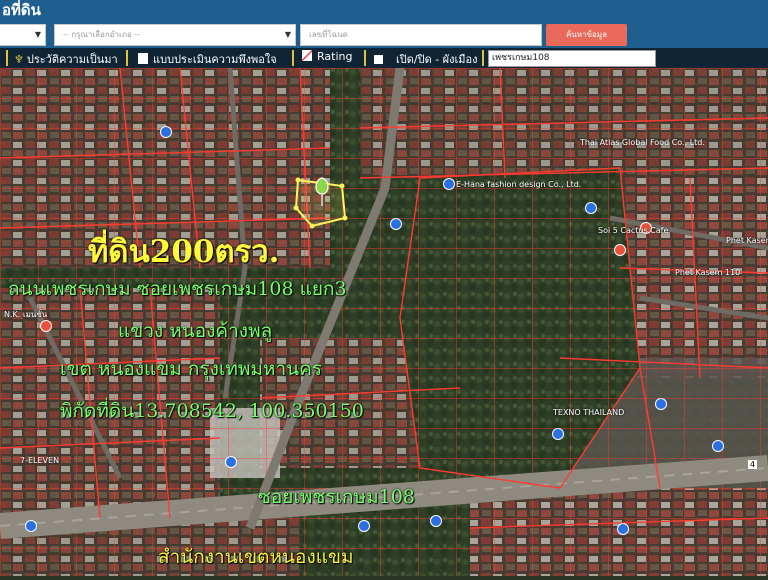  I want to click on soi-label: ซอยเพชรเกษม108, so click(336, 497).